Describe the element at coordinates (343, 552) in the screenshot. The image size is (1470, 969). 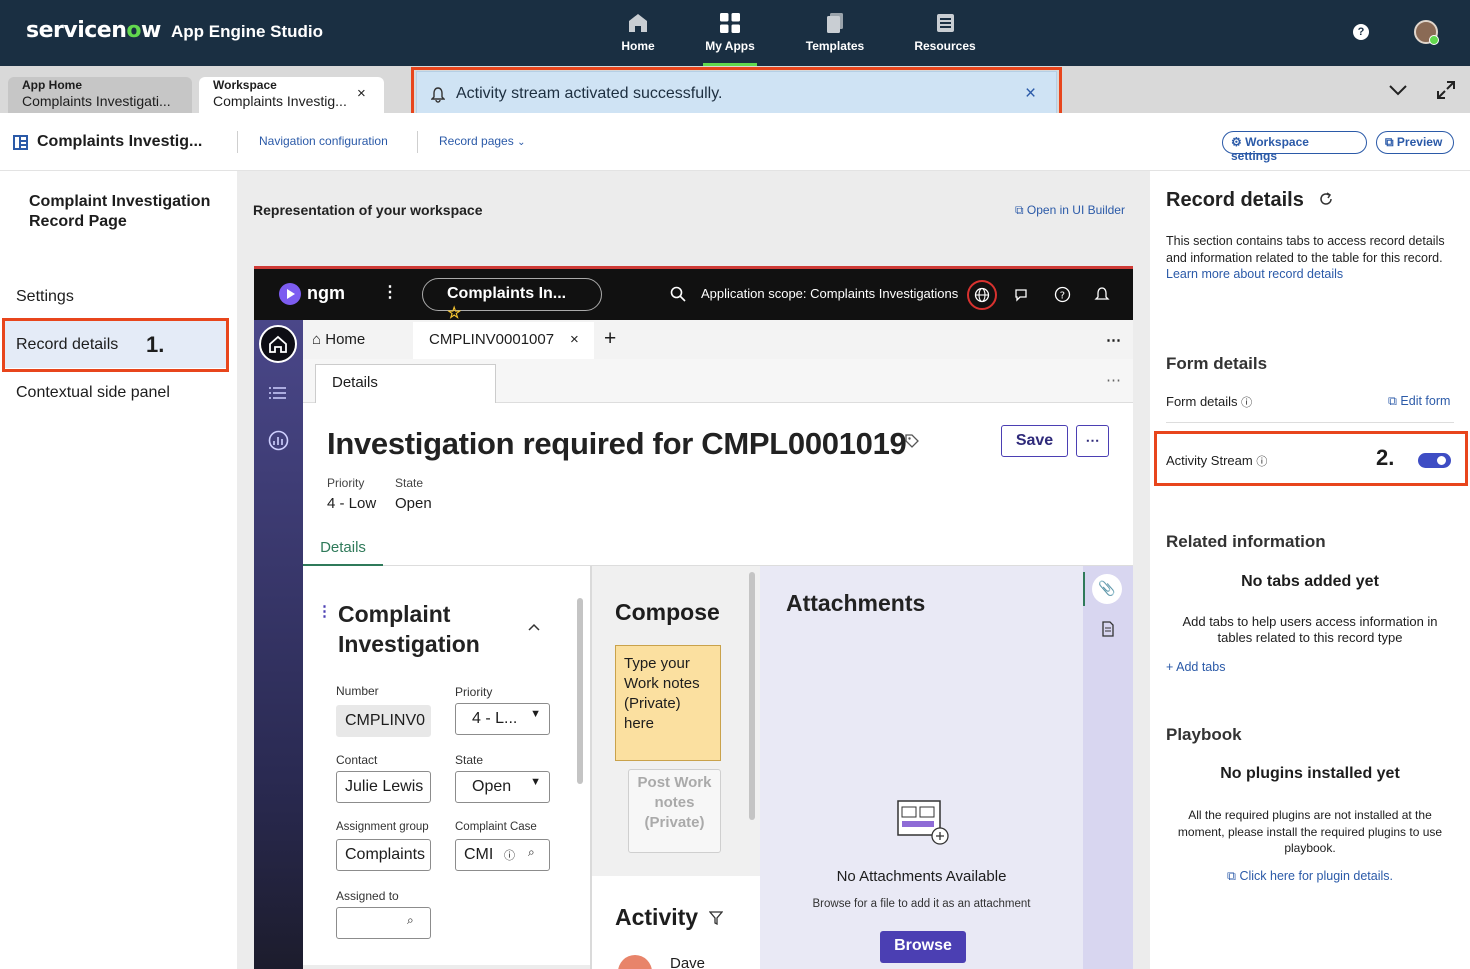
I see `details-subtab: Details` at that location.